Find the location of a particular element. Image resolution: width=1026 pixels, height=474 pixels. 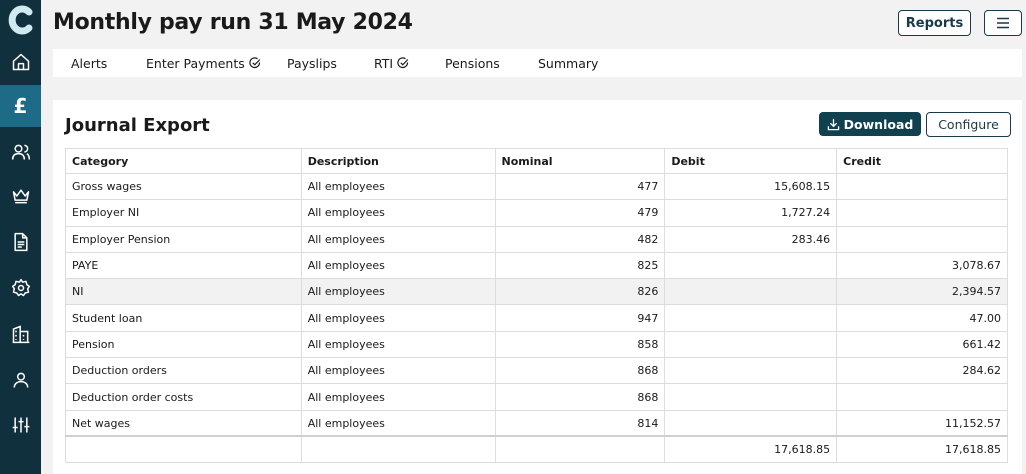

column-header-nominal: Nominal is located at coordinates (580, 161).